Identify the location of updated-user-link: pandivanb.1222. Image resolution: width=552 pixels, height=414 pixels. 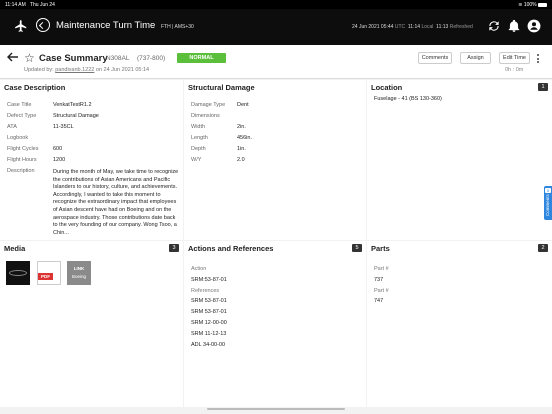
(74, 70).